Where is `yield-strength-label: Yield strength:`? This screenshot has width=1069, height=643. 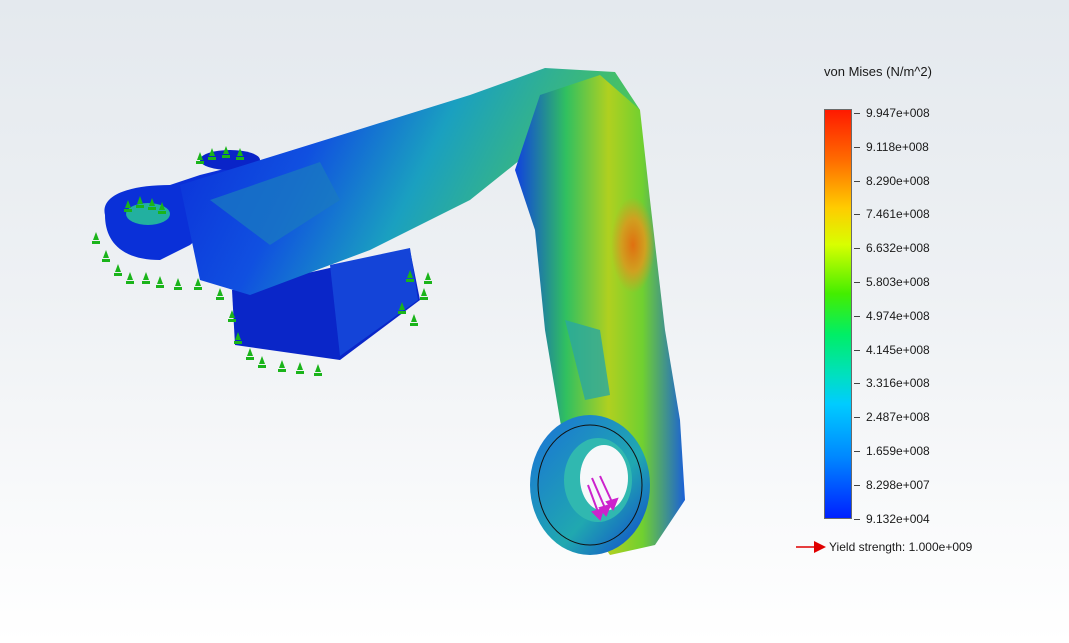 yield-strength-label: Yield strength: is located at coordinates (867, 547).